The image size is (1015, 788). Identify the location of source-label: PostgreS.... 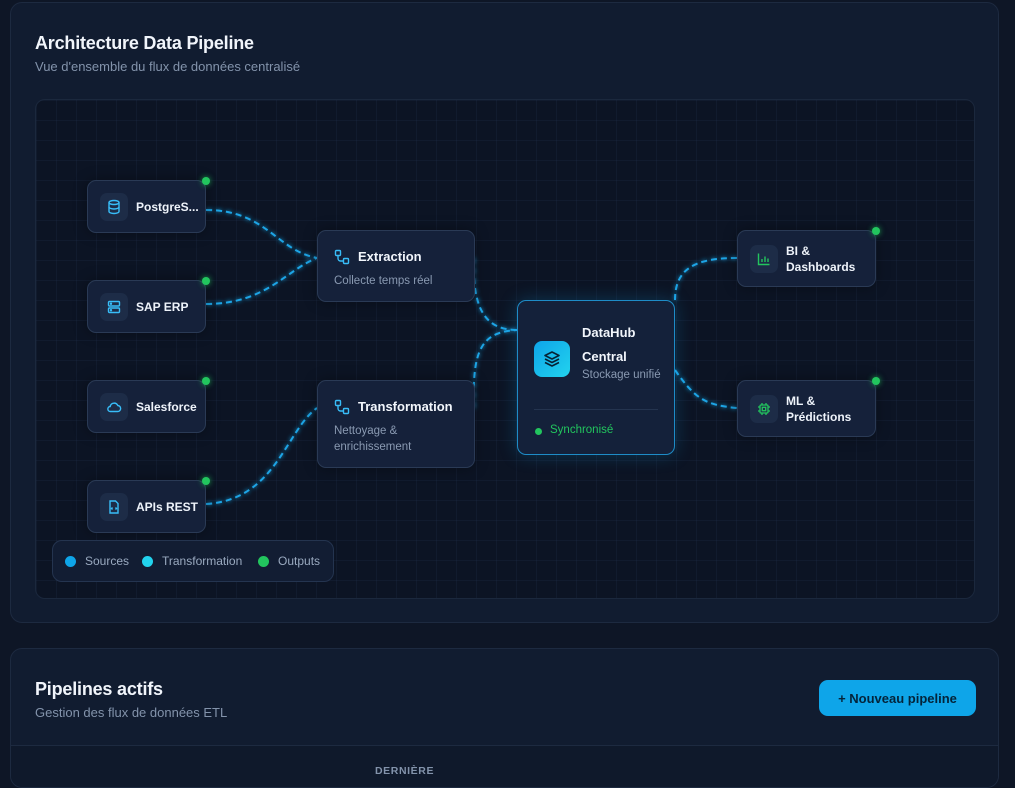
(167, 206).